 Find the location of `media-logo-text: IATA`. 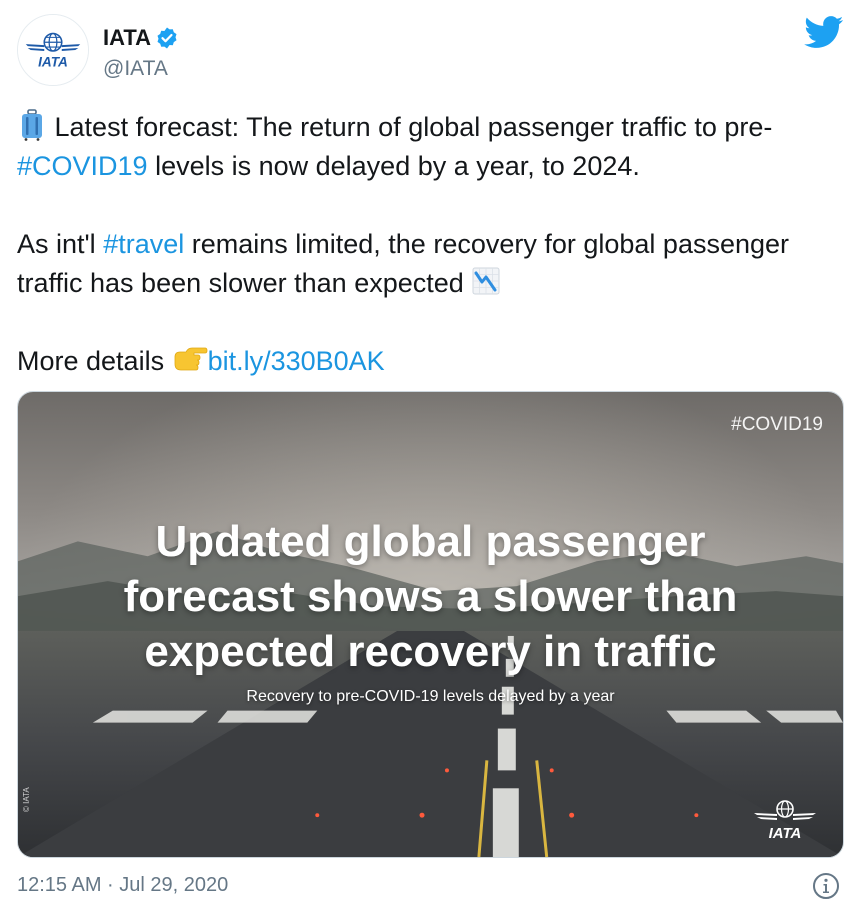

media-logo-text: IATA is located at coordinates (785, 833).